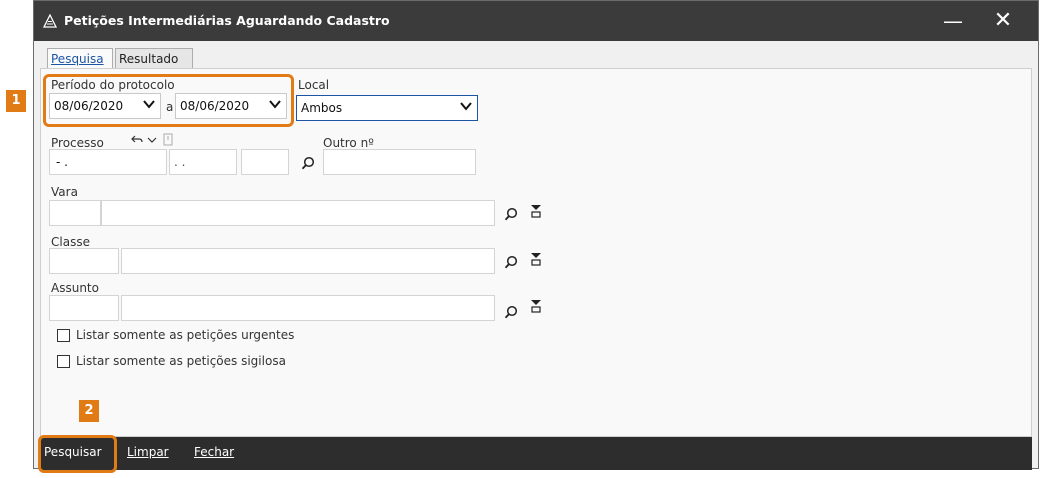 The height and width of the screenshot is (478, 1048). Describe the element at coordinates (314, 85) in the screenshot. I see `local-label: Local` at that location.